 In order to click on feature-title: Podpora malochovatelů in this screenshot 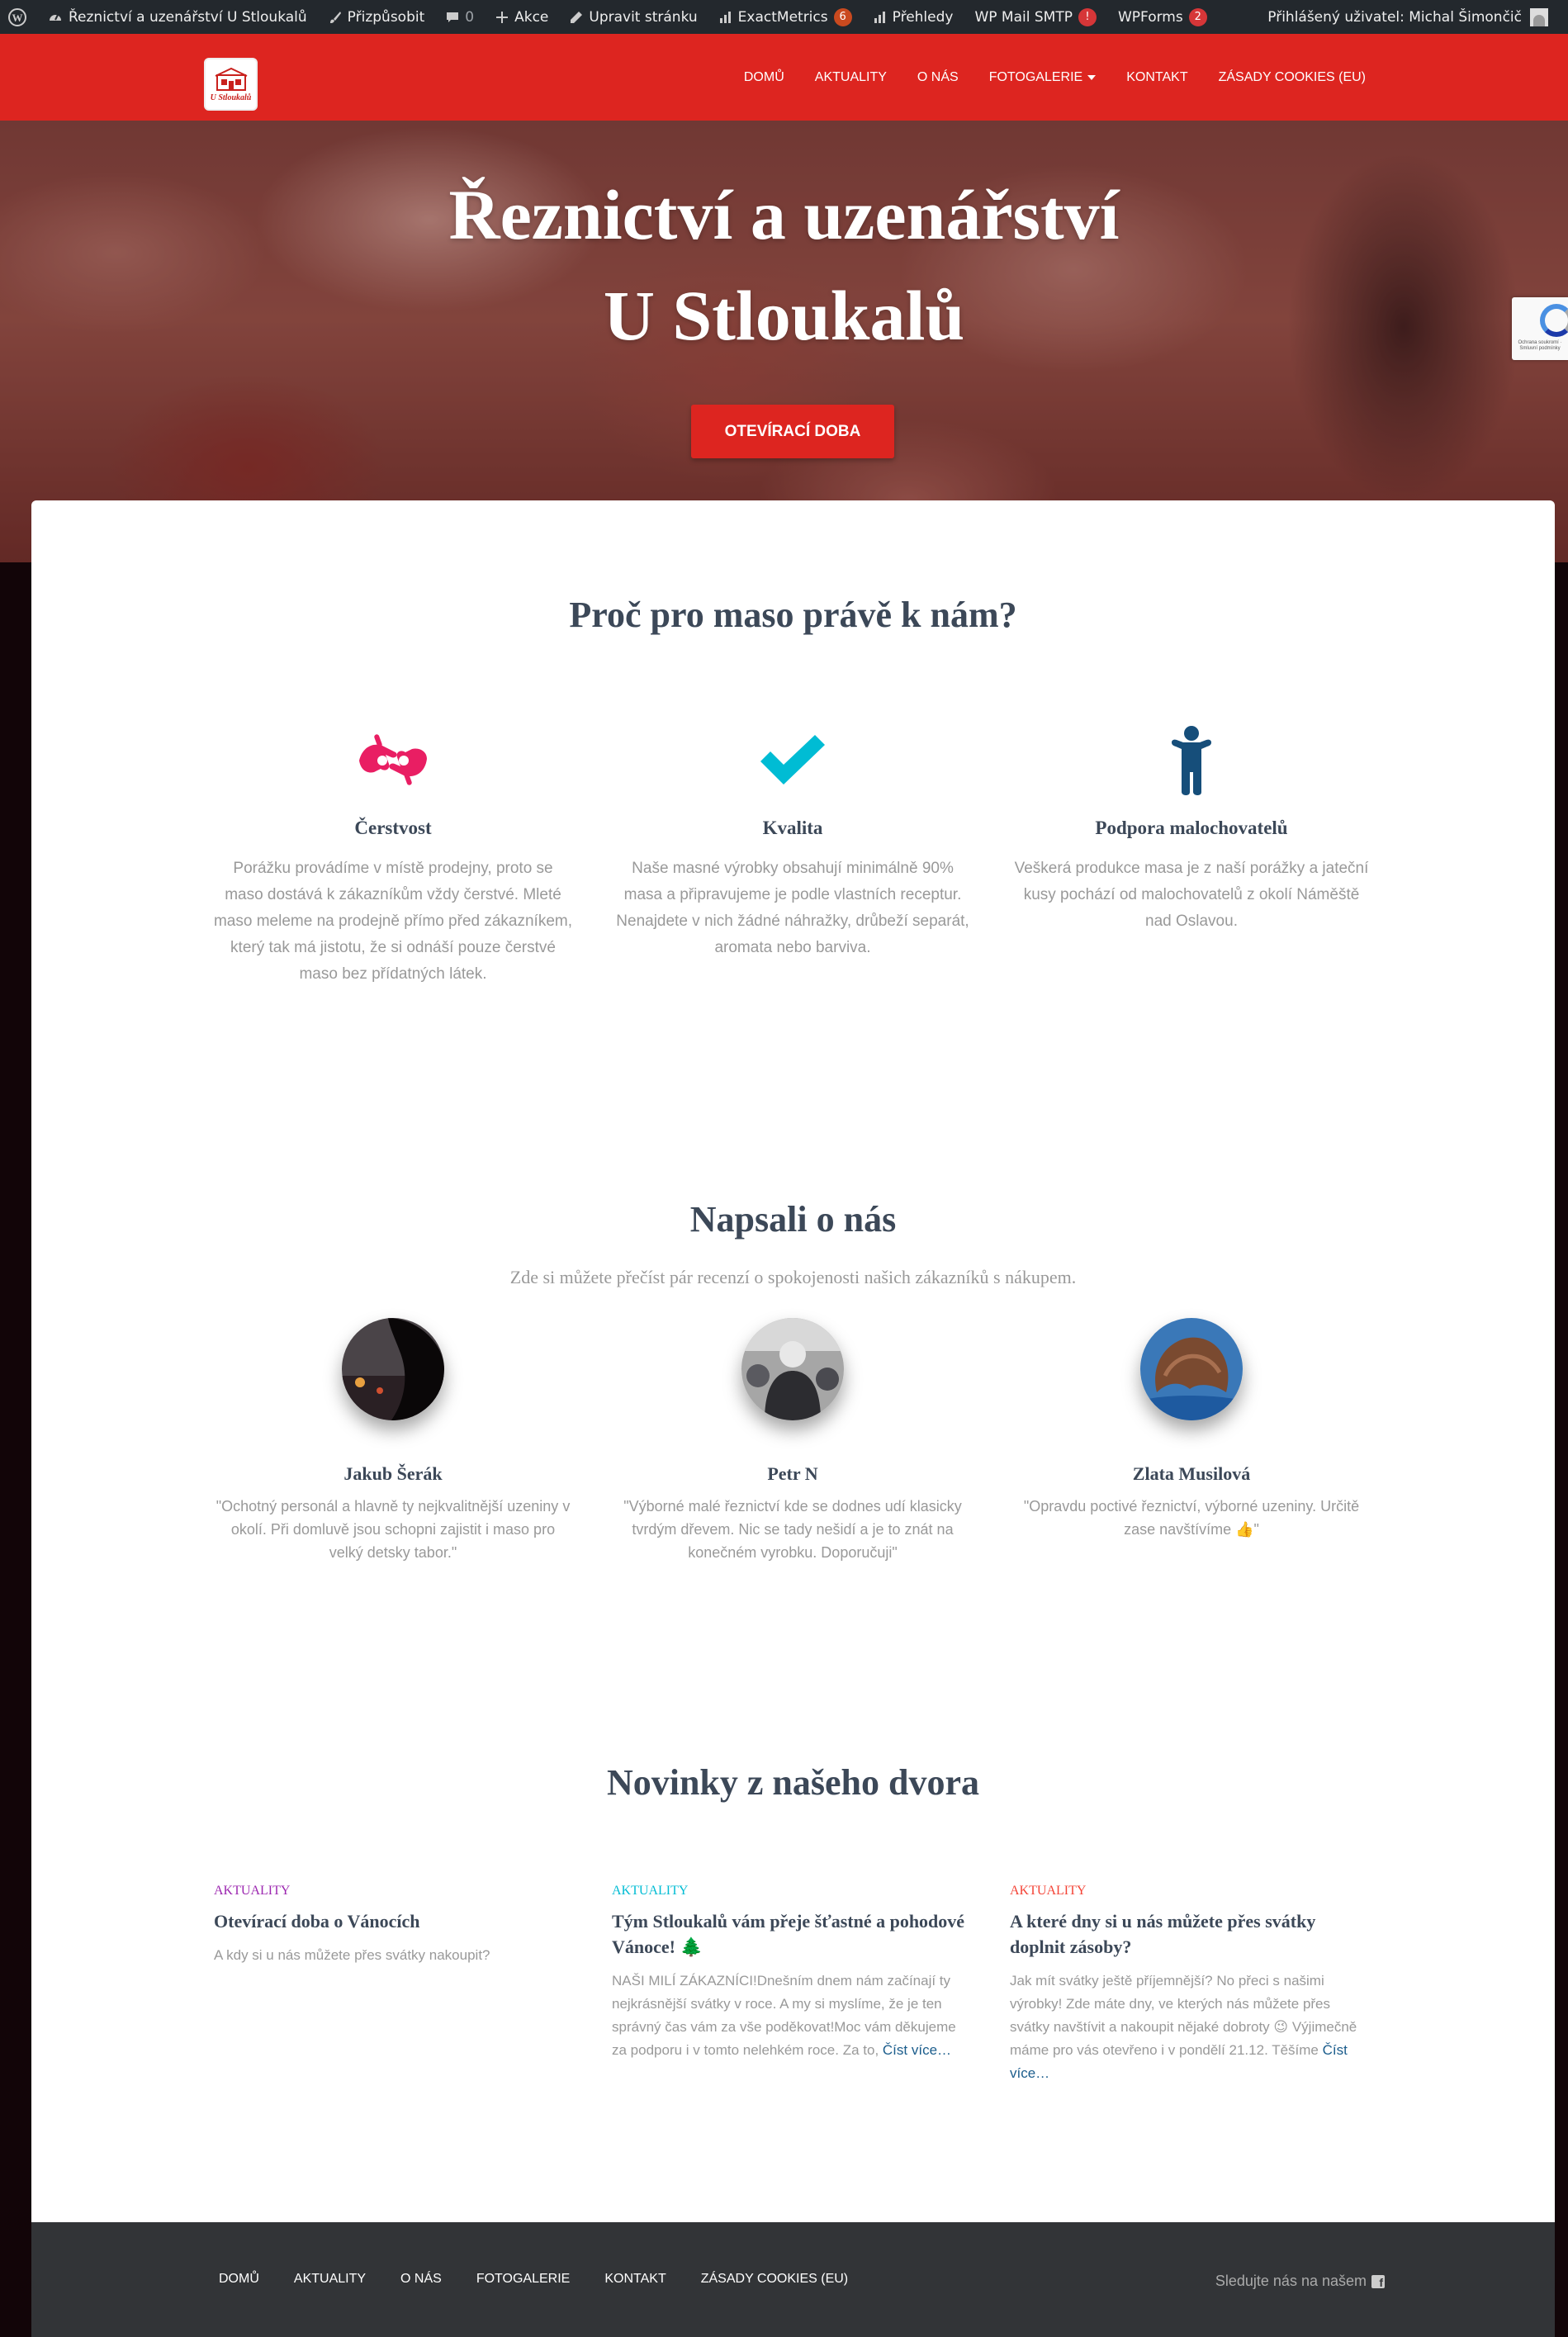, I will do `click(1191, 828)`.